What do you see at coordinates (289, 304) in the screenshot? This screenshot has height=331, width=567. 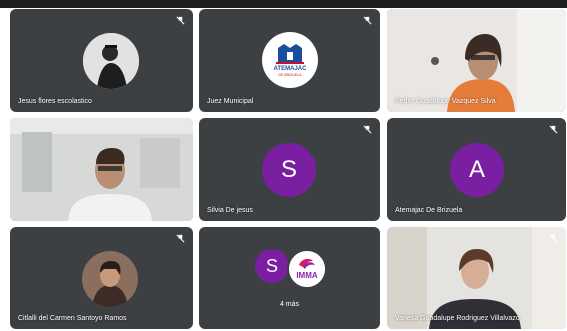 I see `more-participants-label: 4 más` at bounding box center [289, 304].